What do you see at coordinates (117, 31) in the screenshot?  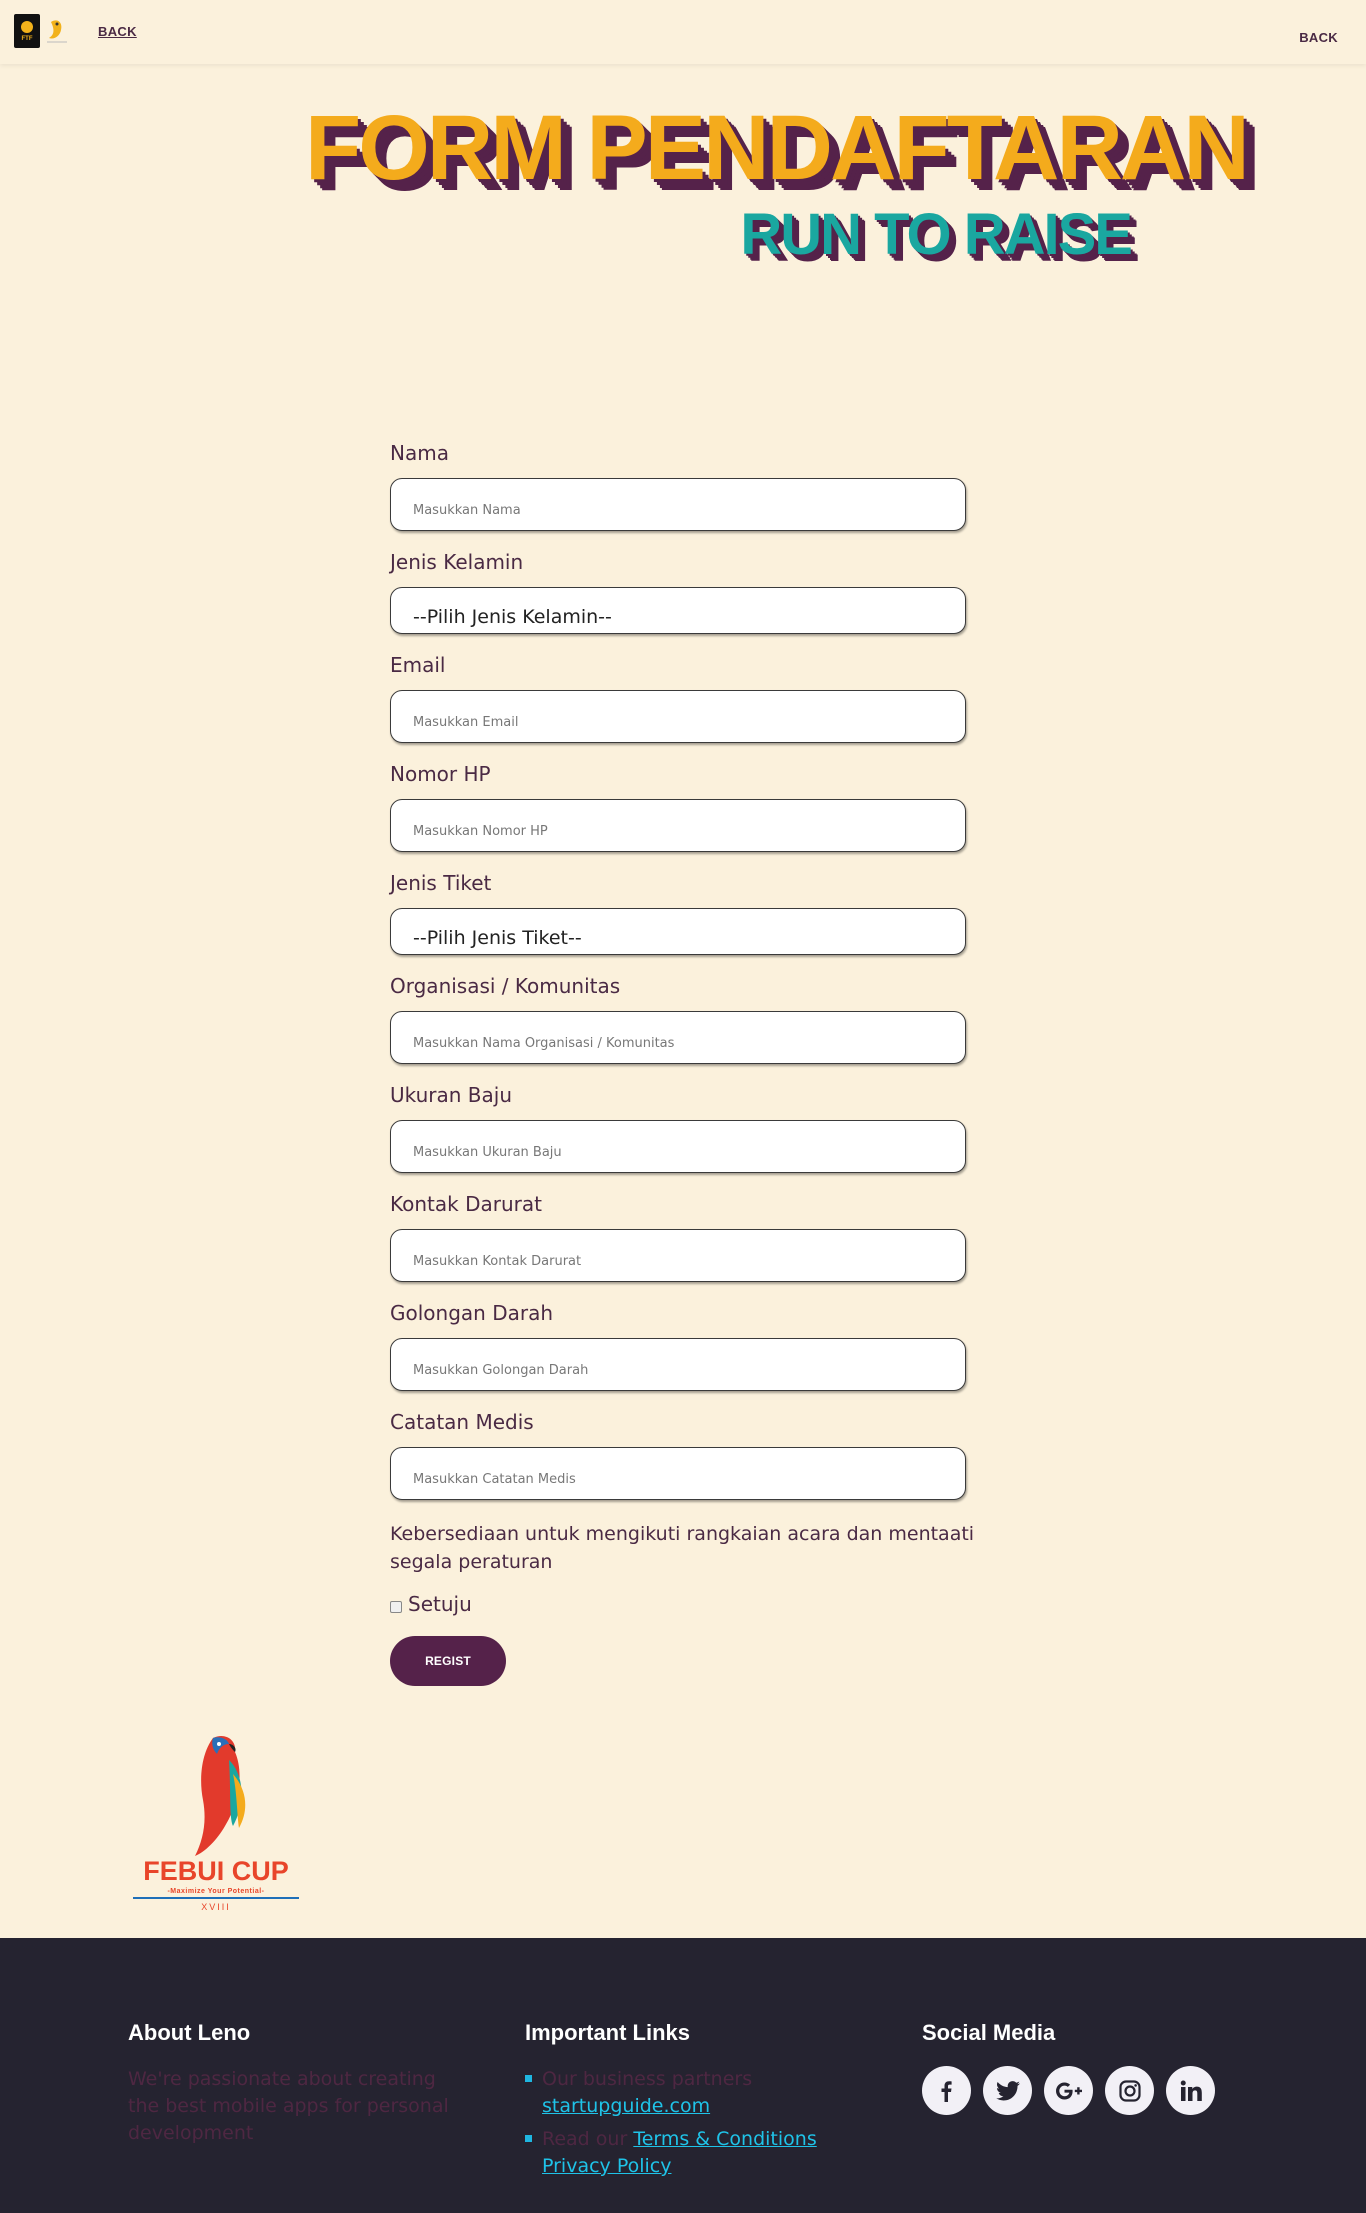 I see `back-link-left: BACK` at bounding box center [117, 31].